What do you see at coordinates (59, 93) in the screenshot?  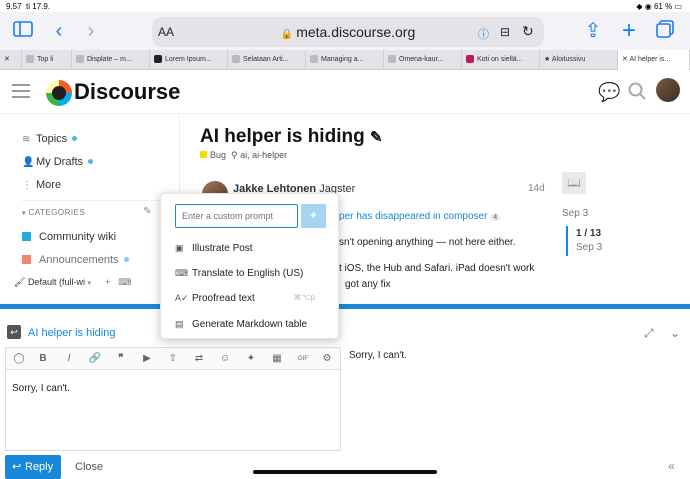 I see `discourse-logo-icon` at bounding box center [59, 93].